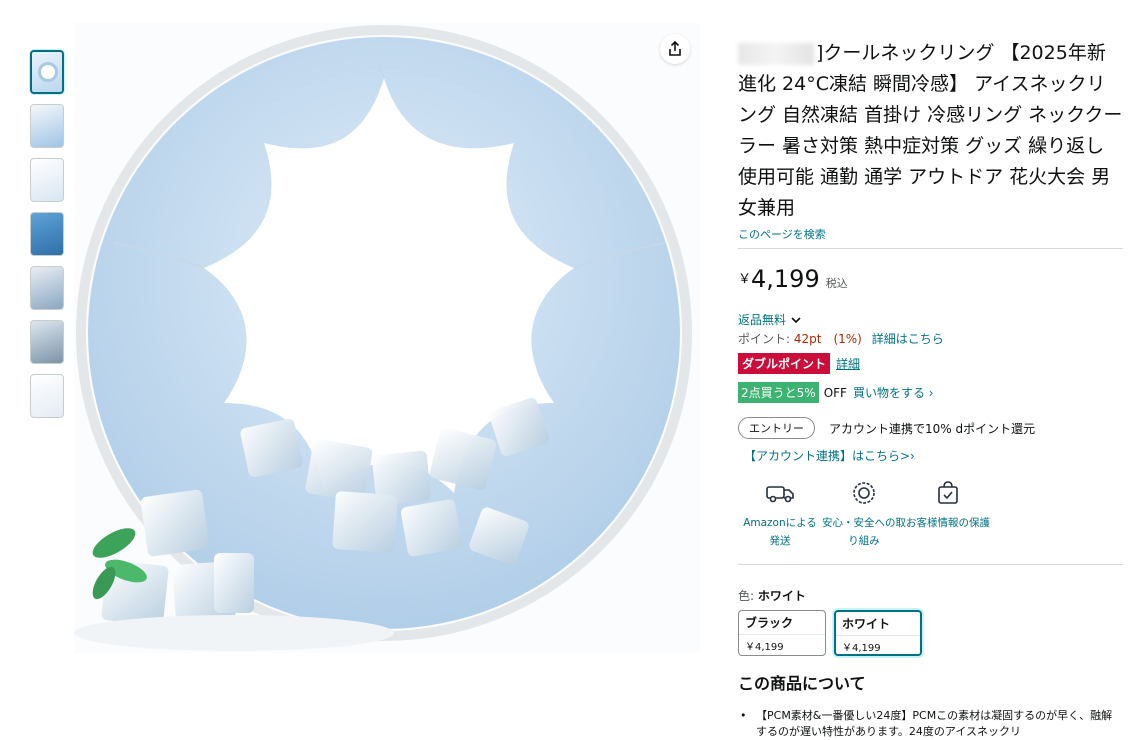  I want to click on entry-row: エントリー アカウント連携で10% dポイント還元, so click(930, 428).